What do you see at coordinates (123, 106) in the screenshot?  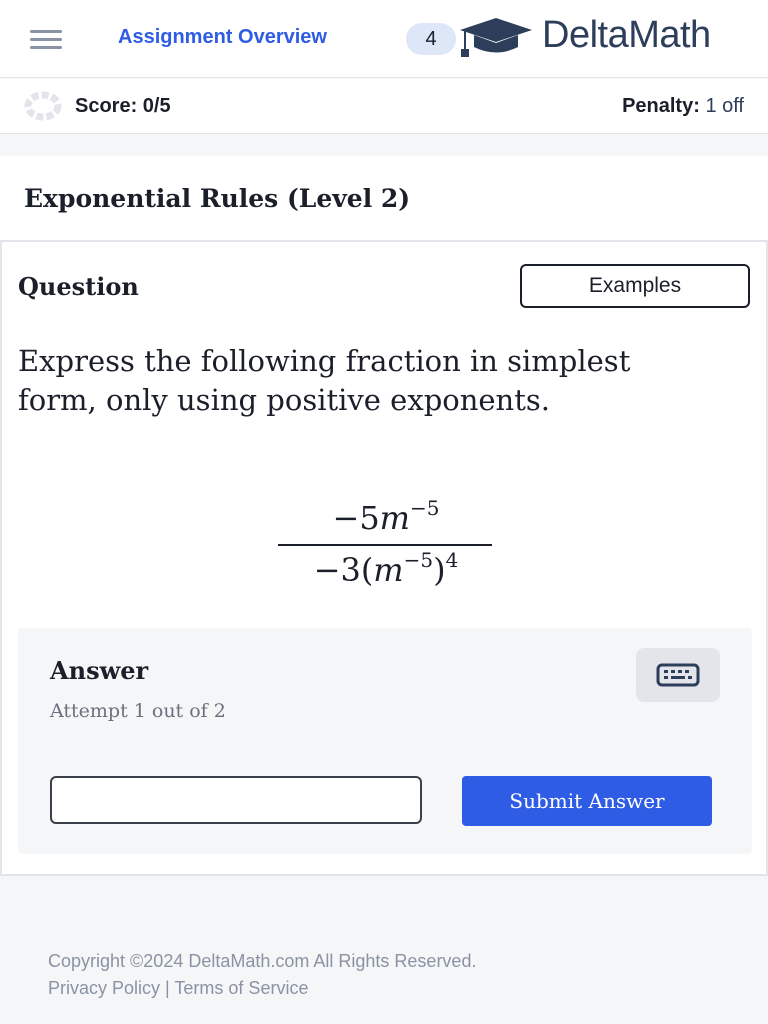 I see `score-text: Score: 0/5` at bounding box center [123, 106].